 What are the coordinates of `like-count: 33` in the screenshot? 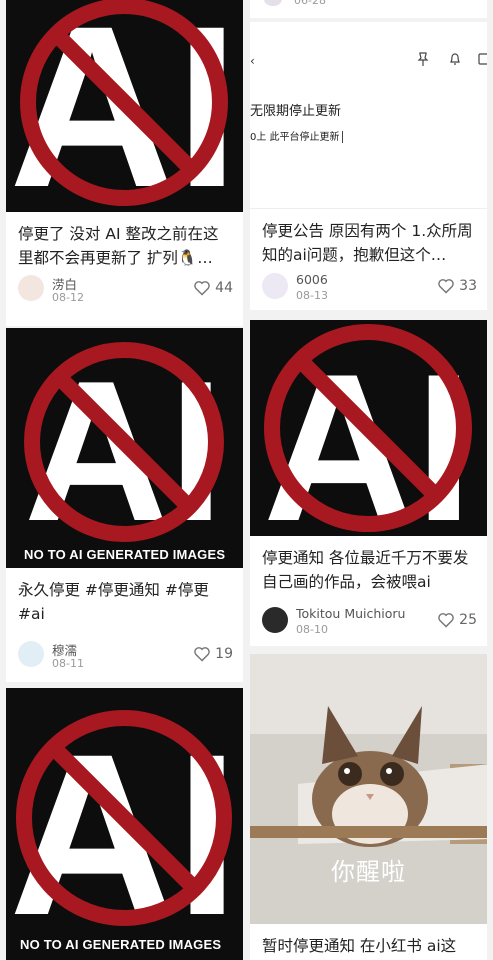 It's located at (468, 286).